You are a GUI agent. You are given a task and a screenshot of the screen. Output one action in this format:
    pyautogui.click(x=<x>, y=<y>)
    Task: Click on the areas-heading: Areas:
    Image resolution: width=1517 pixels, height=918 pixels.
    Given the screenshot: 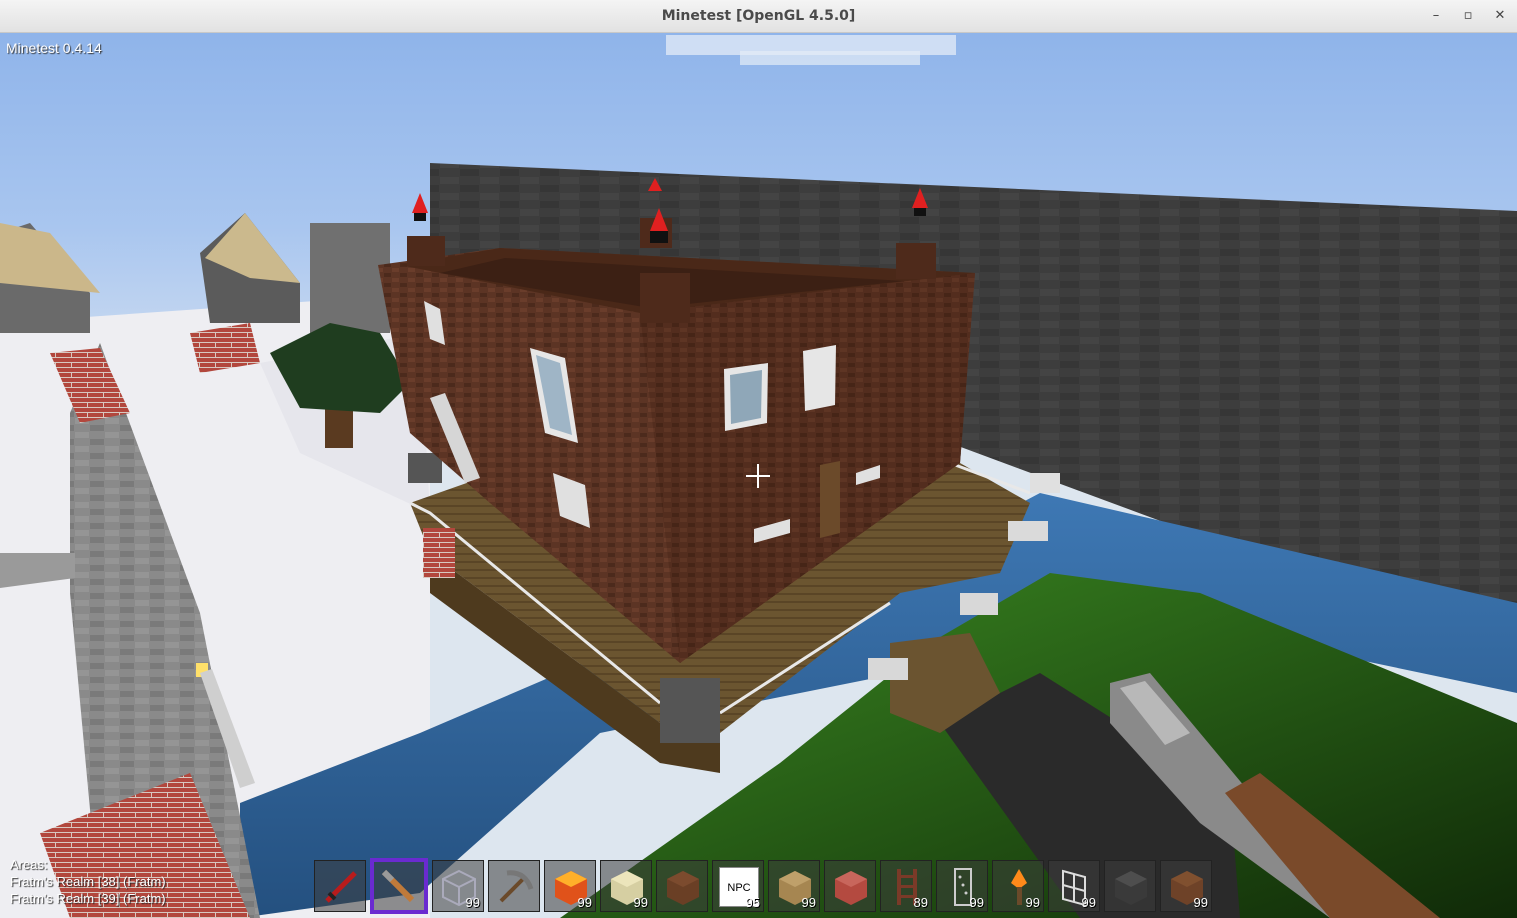 What is the action you would take?
    pyautogui.click(x=29, y=864)
    